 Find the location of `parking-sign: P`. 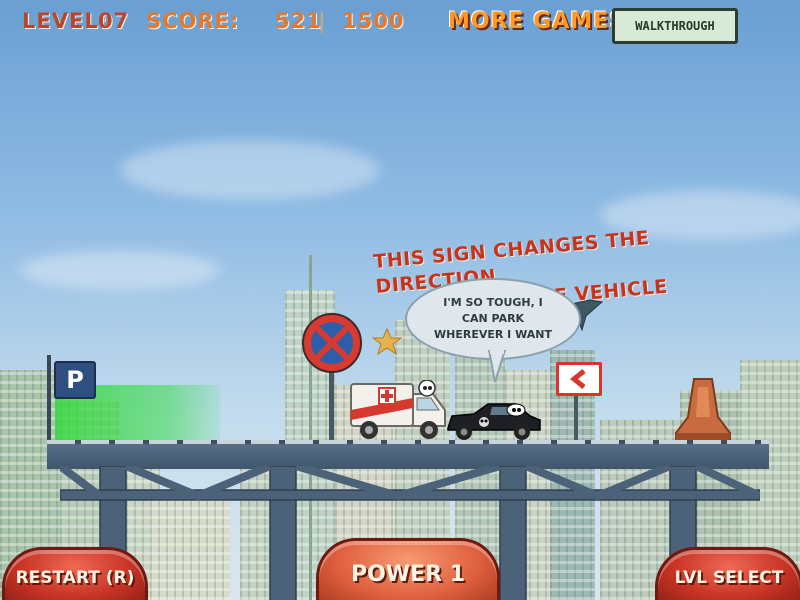

parking-sign: P is located at coordinates (75, 380).